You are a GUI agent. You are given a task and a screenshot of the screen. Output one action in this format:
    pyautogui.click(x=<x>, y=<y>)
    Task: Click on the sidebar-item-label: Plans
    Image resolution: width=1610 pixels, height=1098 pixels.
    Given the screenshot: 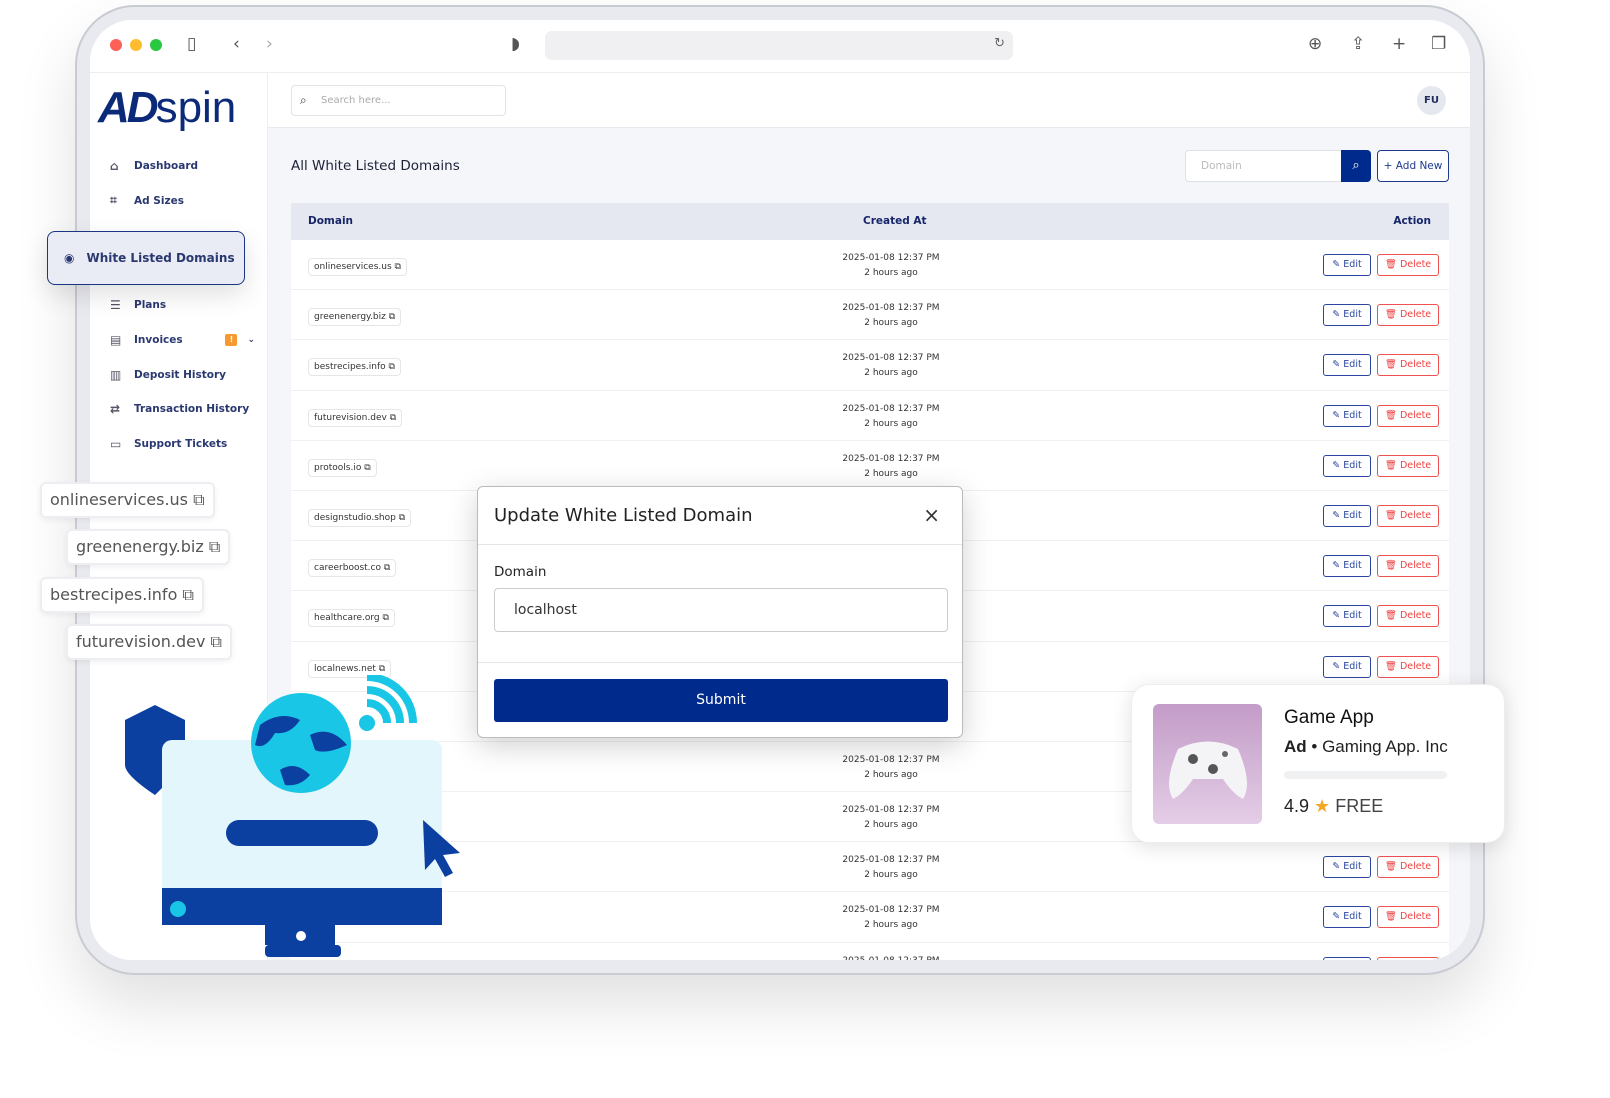 What is the action you would take?
    pyautogui.click(x=150, y=305)
    